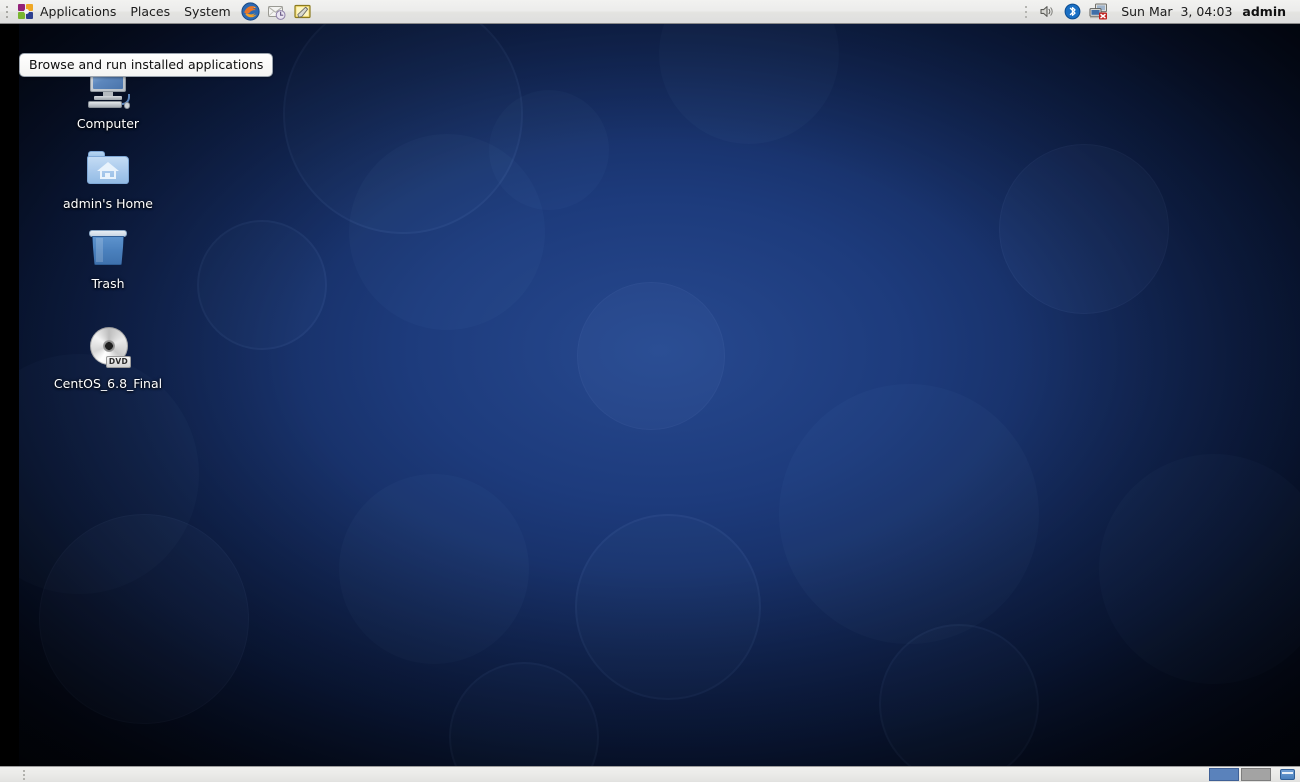 This screenshot has width=1300, height=782. I want to click on notepad-pencil-icon, so click(302, 11).